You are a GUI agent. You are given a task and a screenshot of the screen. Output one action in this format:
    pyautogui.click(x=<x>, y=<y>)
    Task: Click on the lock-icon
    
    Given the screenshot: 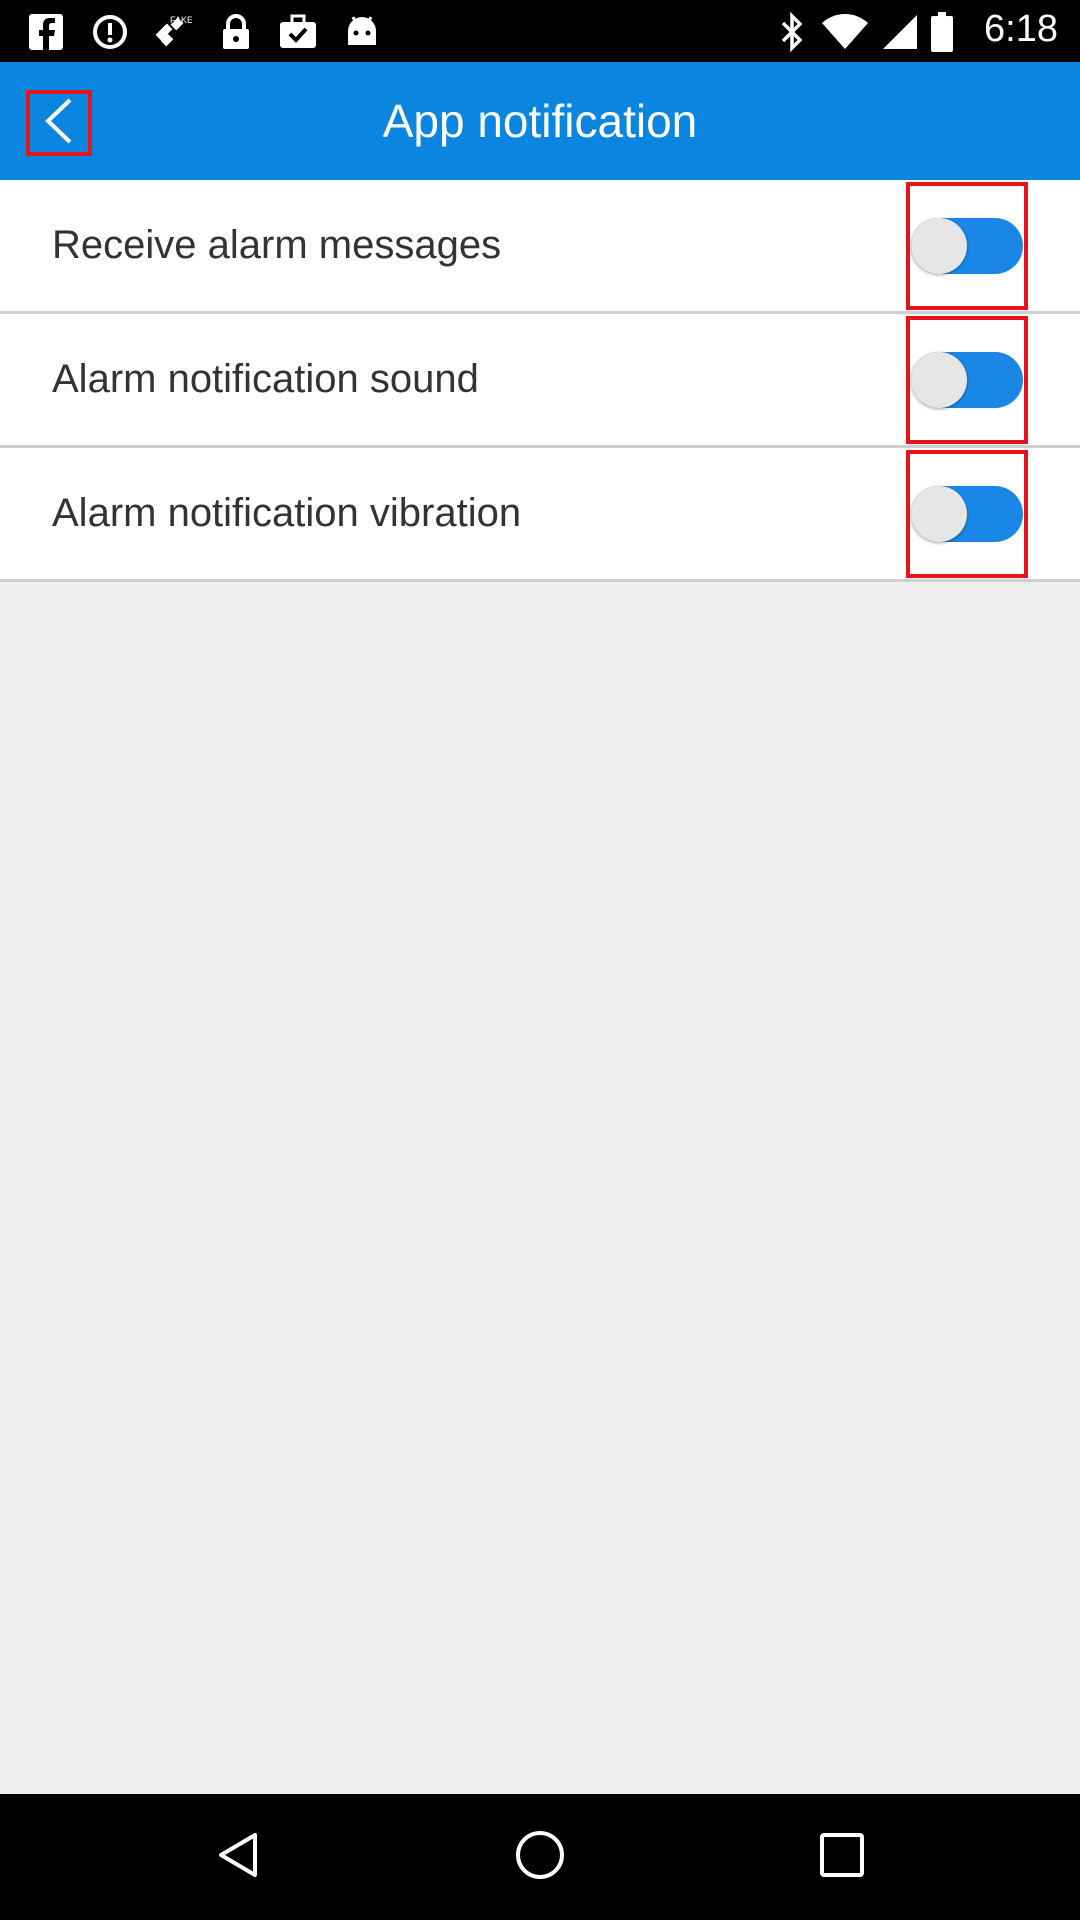 What is the action you would take?
    pyautogui.click(x=236, y=32)
    